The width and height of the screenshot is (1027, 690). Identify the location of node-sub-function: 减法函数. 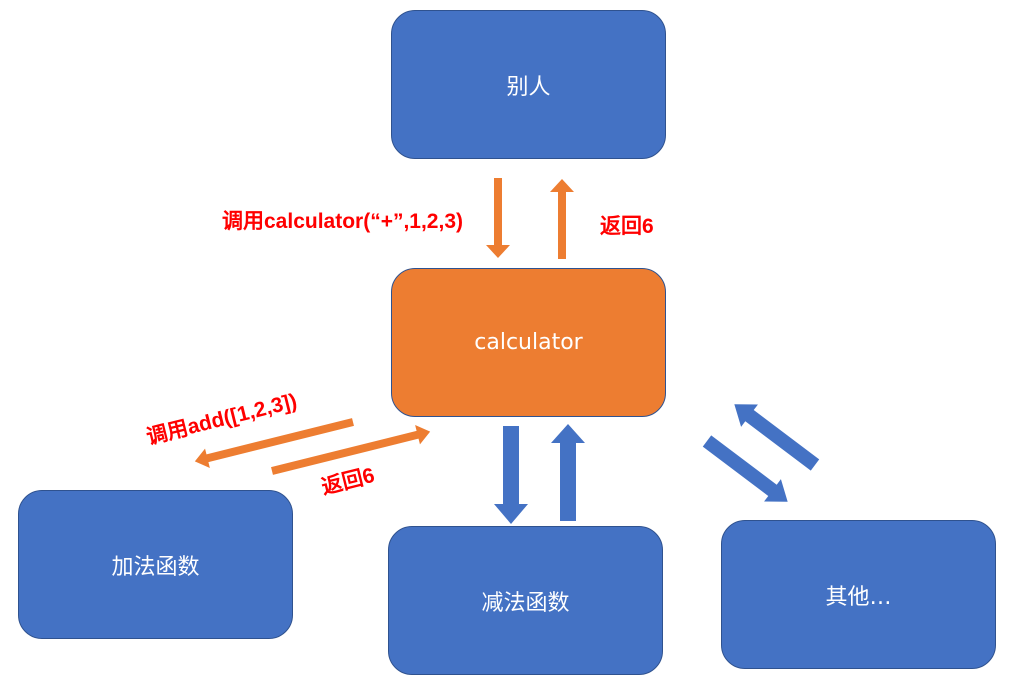
(525, 600).